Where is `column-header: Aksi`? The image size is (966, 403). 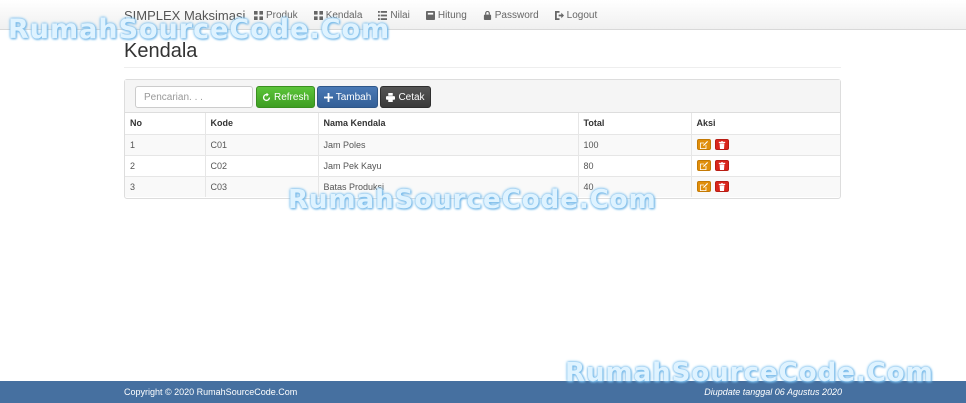 column-header: Aksi is located at coordinates (706, 123).